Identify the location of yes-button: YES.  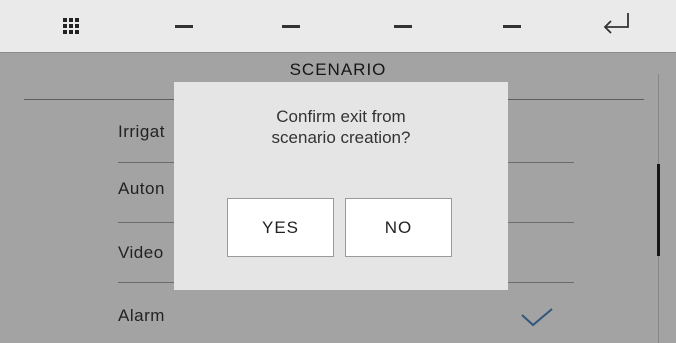
(280, 227).